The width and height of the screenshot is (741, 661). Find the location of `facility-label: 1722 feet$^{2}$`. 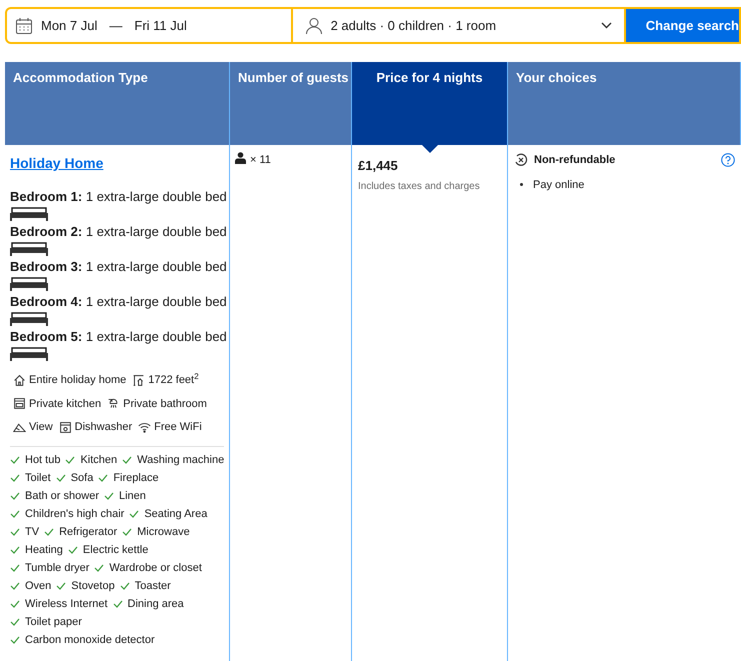

facility-label: 1722 feet$^{2}$ is located at coordinates (173, 380).